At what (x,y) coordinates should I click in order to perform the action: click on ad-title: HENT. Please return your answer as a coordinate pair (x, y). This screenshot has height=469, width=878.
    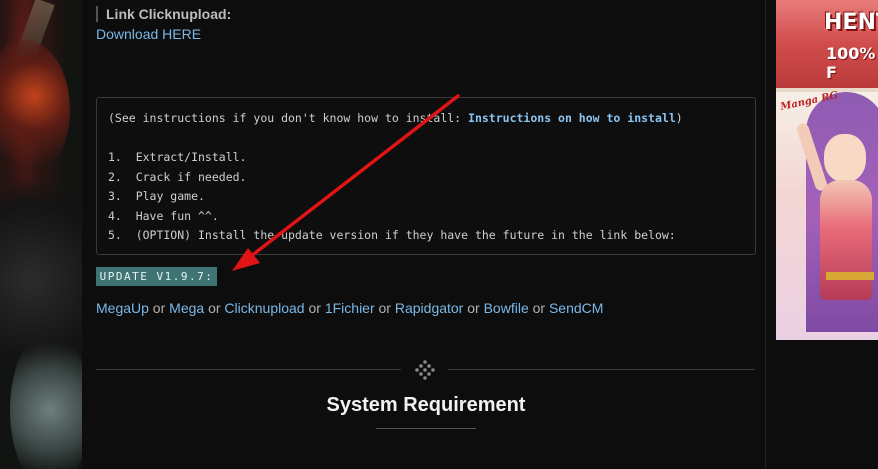
    Looking at the image, I should click on (851, 22).